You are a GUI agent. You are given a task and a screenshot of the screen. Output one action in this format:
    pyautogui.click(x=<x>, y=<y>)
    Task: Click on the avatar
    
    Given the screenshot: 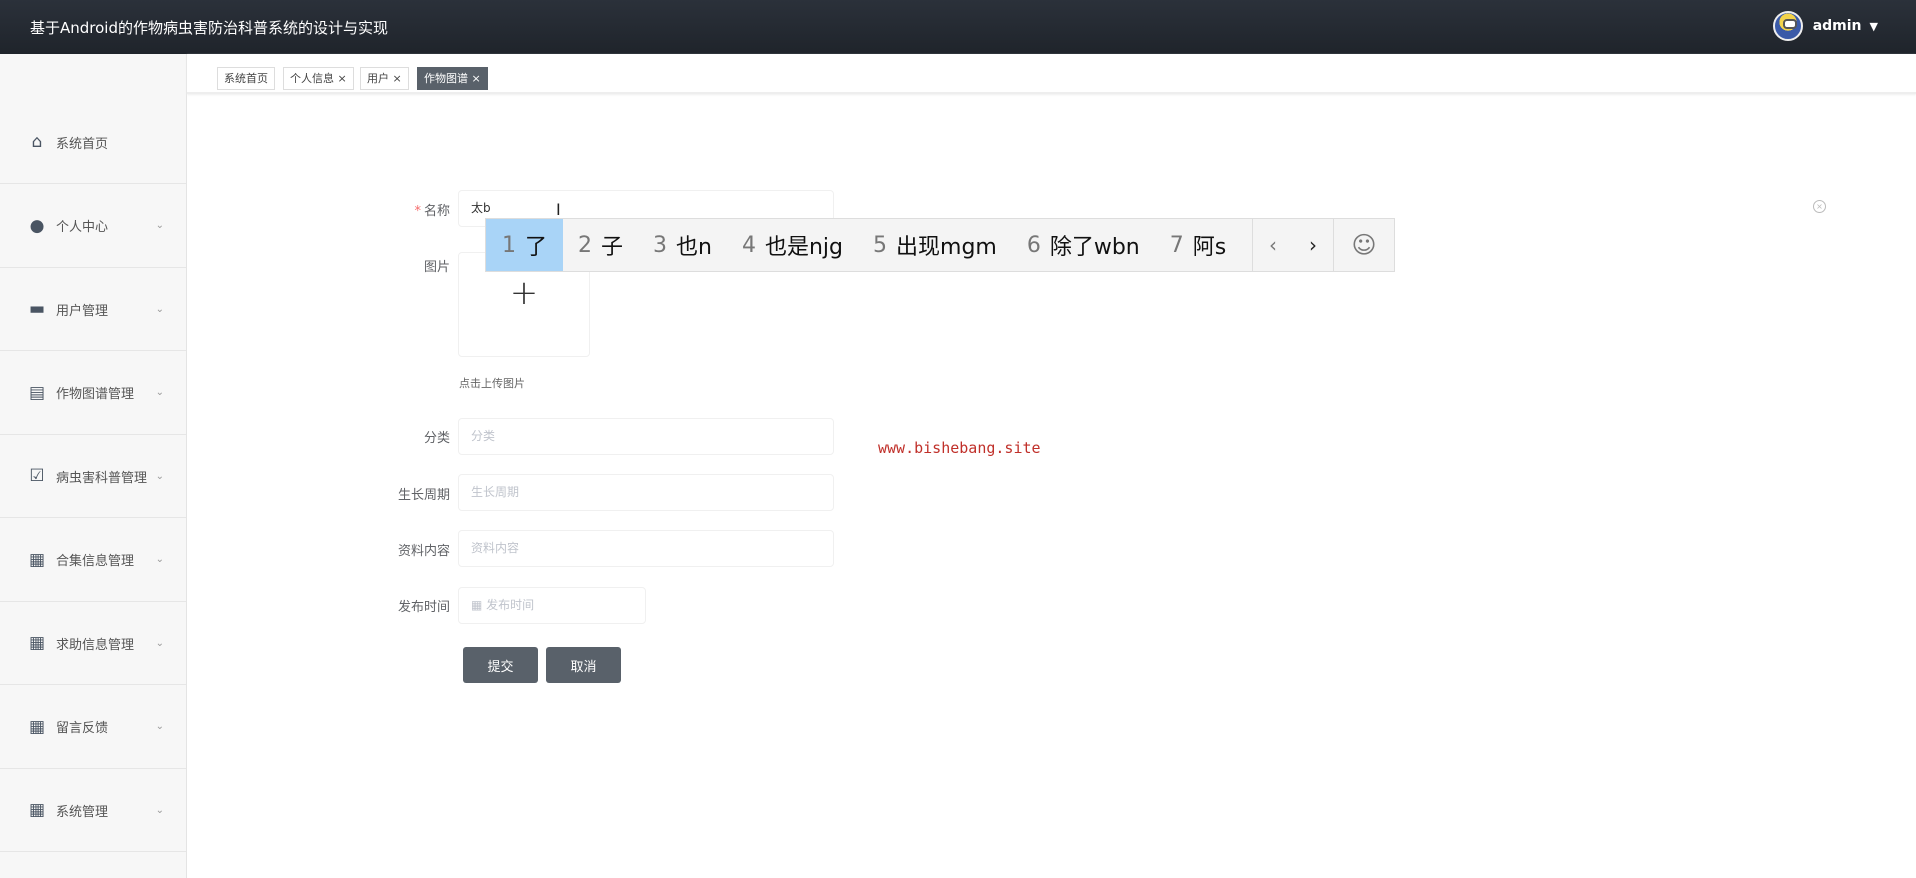 What is the action you would take?
    pyautogui.click(x=1787, y=26)
    